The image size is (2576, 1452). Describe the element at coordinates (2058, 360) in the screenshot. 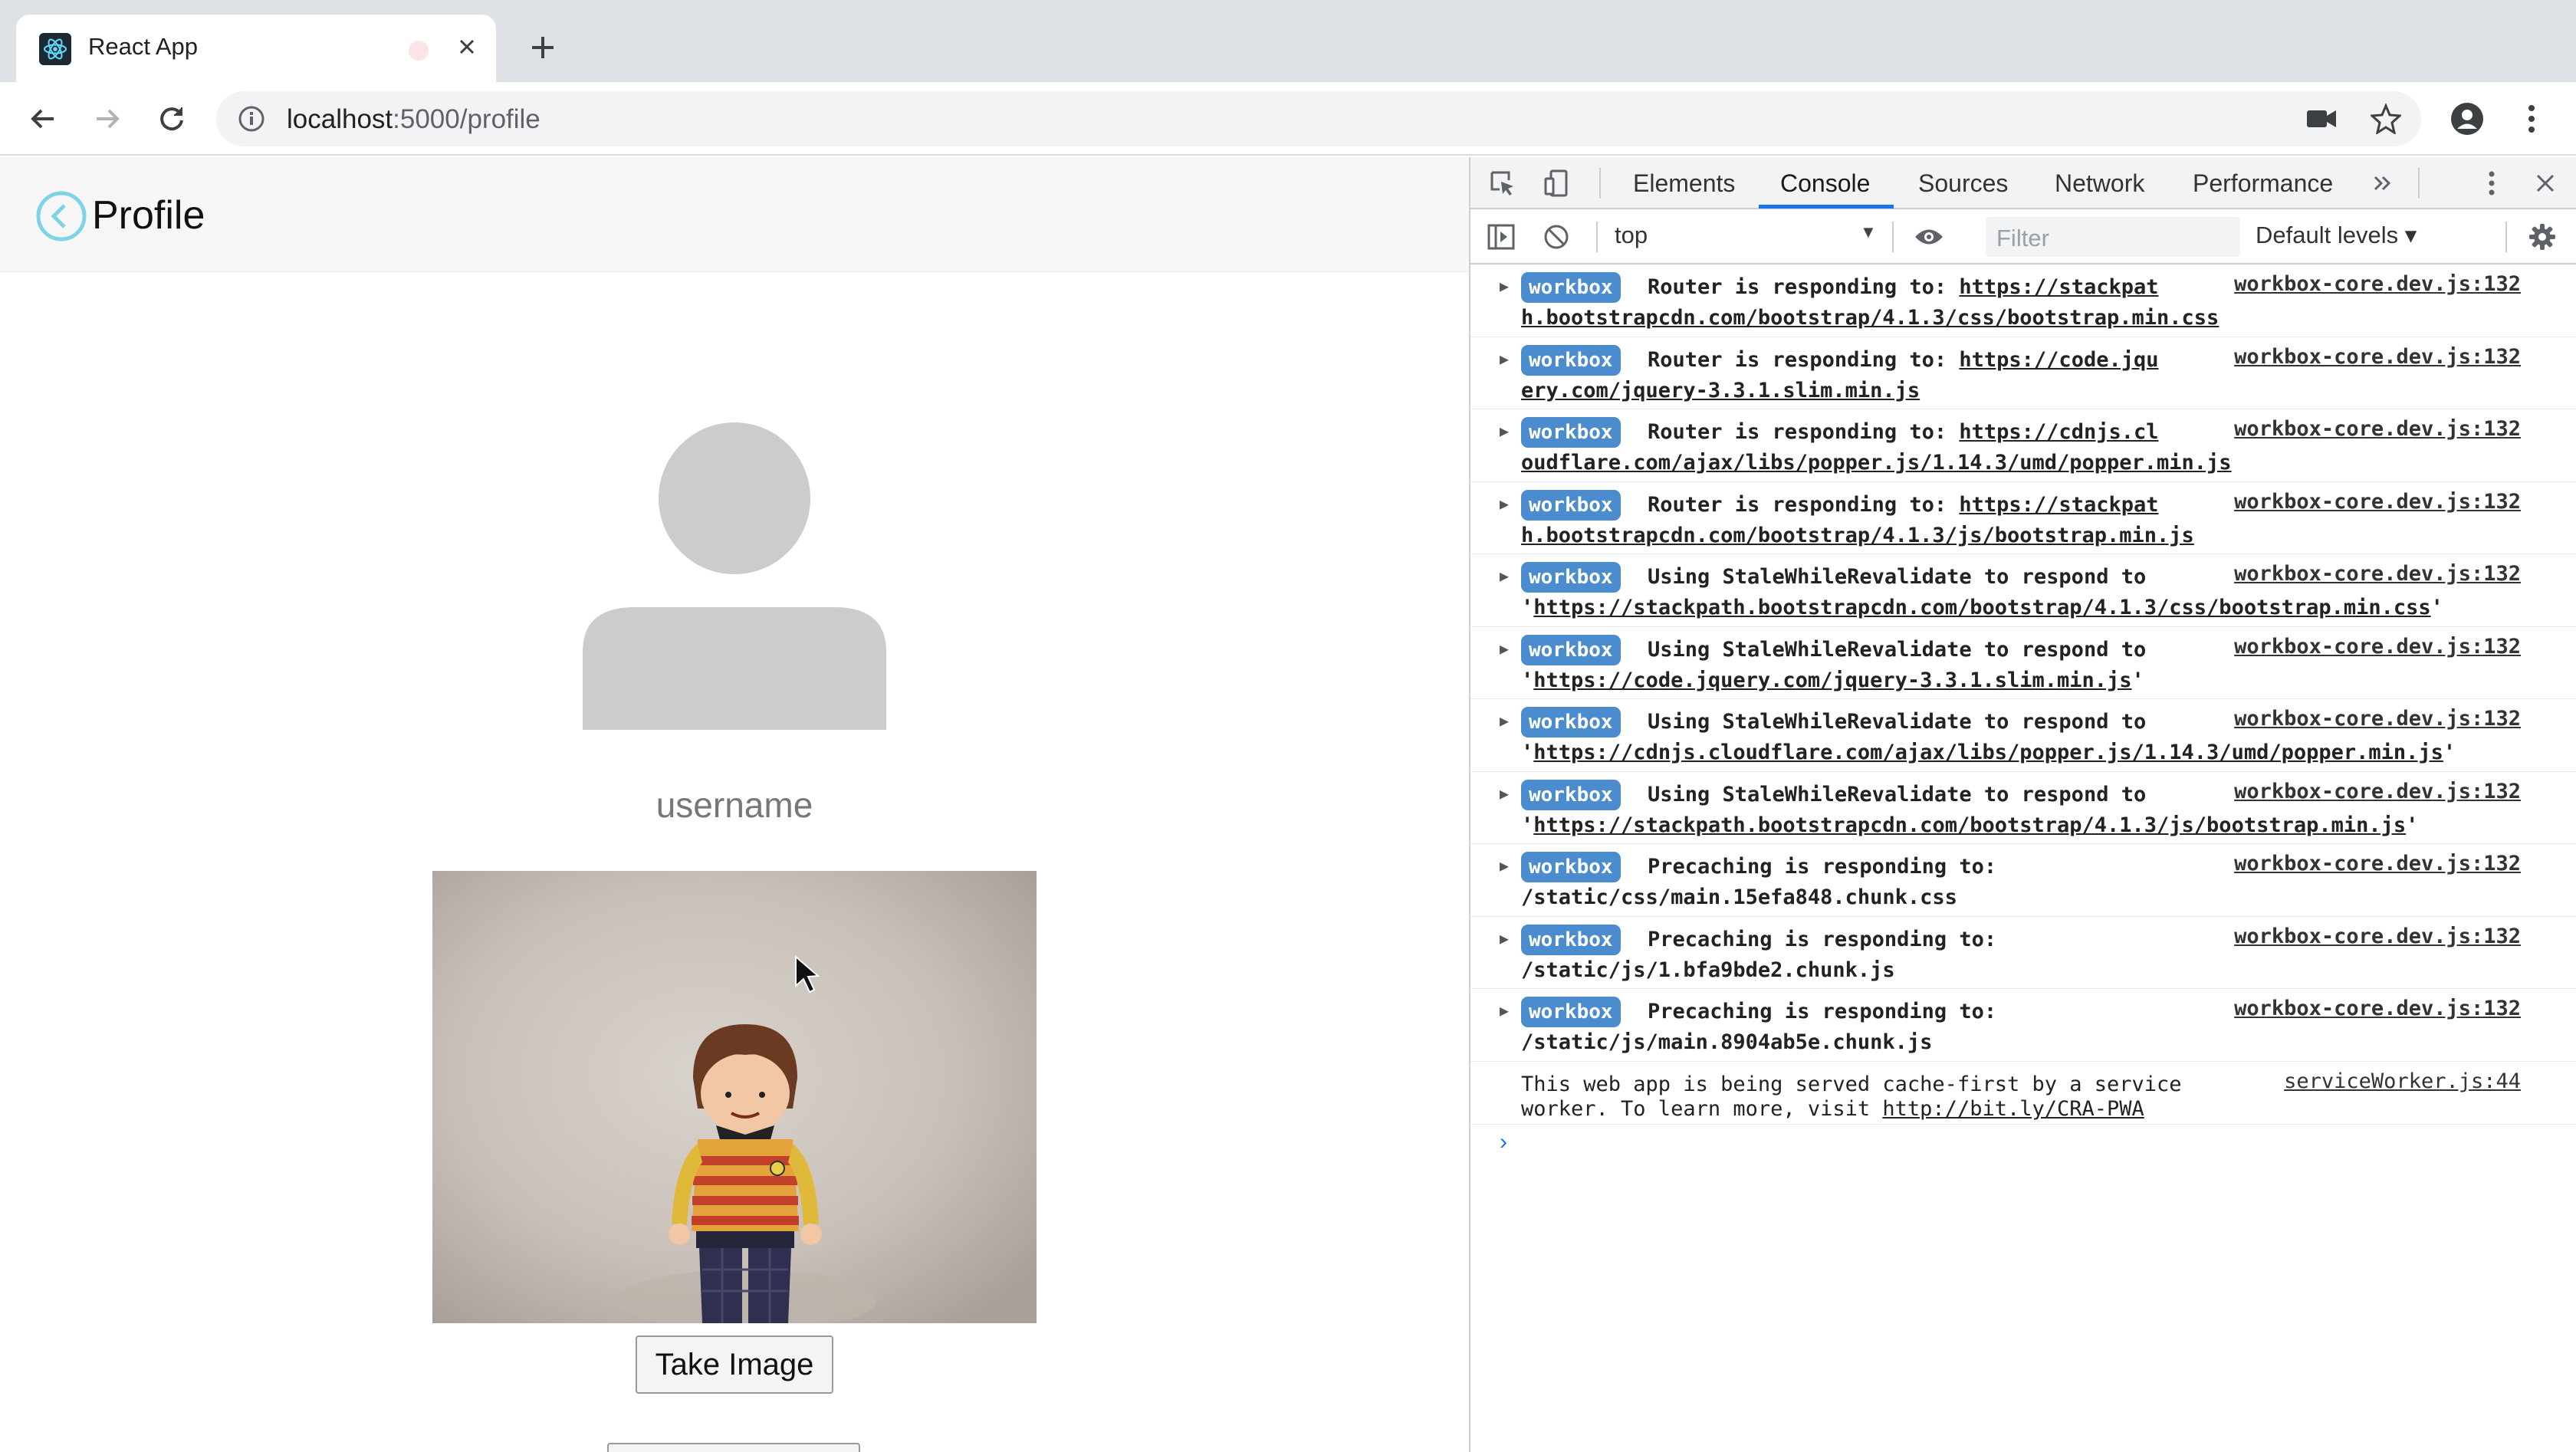

I see `message-link: https://code.jqu` at that location.